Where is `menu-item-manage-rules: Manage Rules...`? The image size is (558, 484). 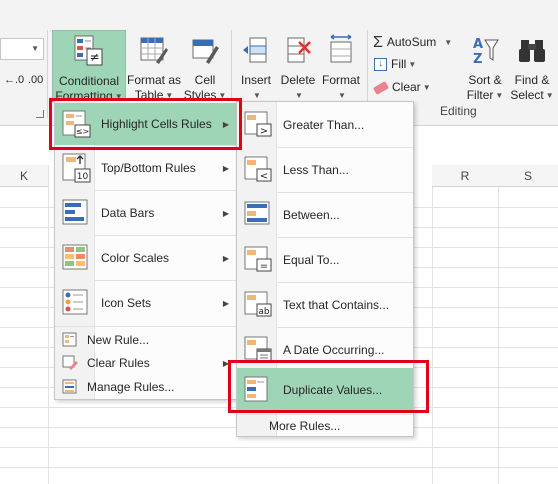
menu-item-manage-rules: Manage Rules... is located at coordinates (146, 387).